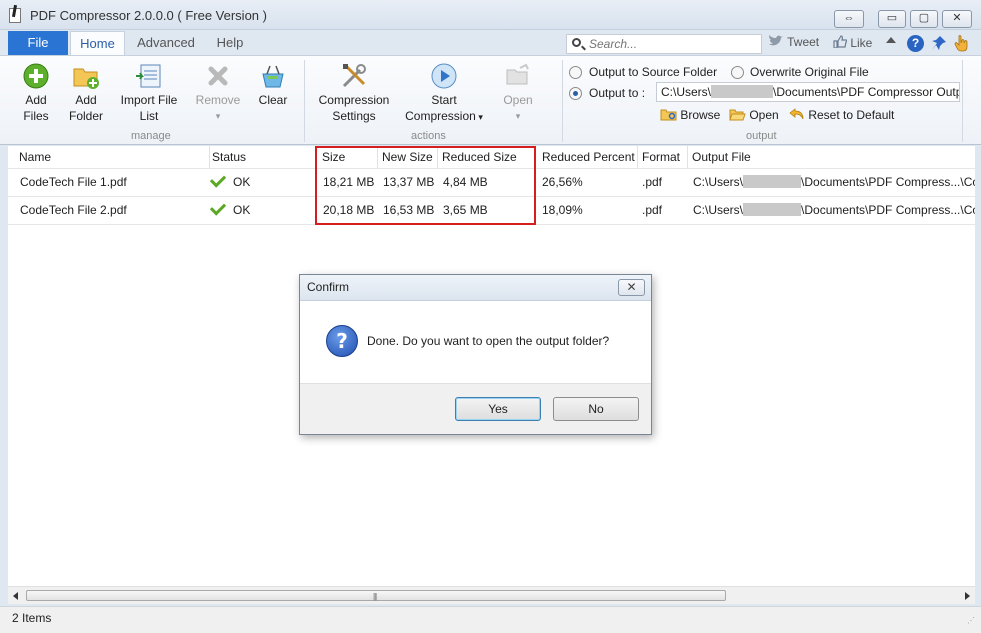 This screenshot has width=981, height=633. What do you see at coordinates (764, 115) in the screenshot?
I see `output-open-label: Open` at bounding box center [764, 115].